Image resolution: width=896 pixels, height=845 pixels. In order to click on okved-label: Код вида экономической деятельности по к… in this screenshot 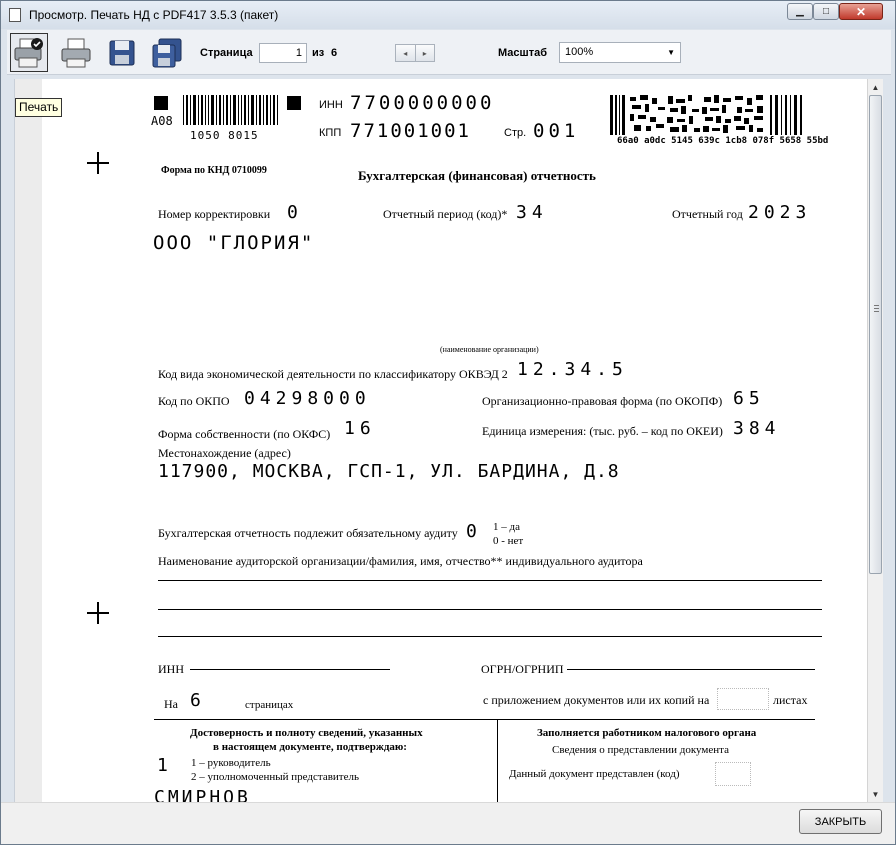, I will do `click(333, 374)`.